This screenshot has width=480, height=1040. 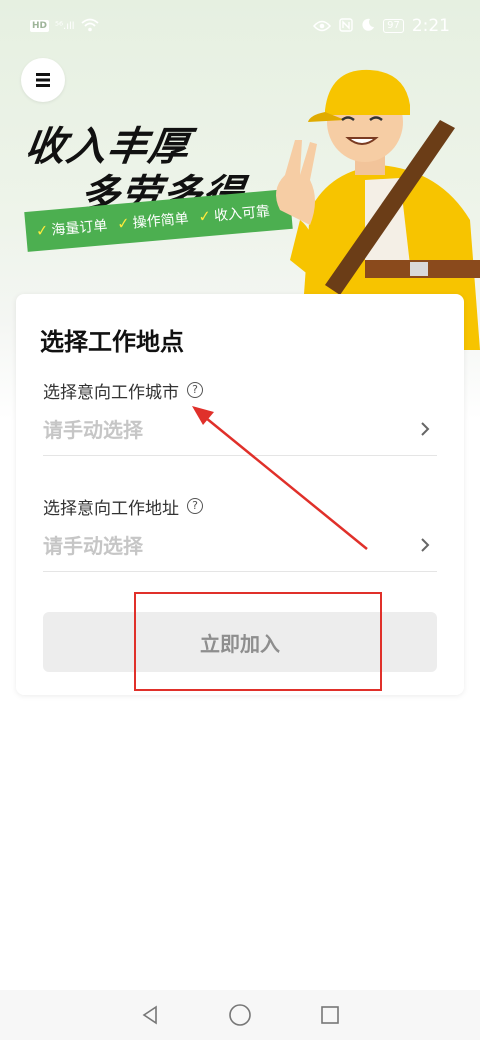 I want to click on city-field-label-row: 选择意向工作城市 ?, so click(x=240, y=390).